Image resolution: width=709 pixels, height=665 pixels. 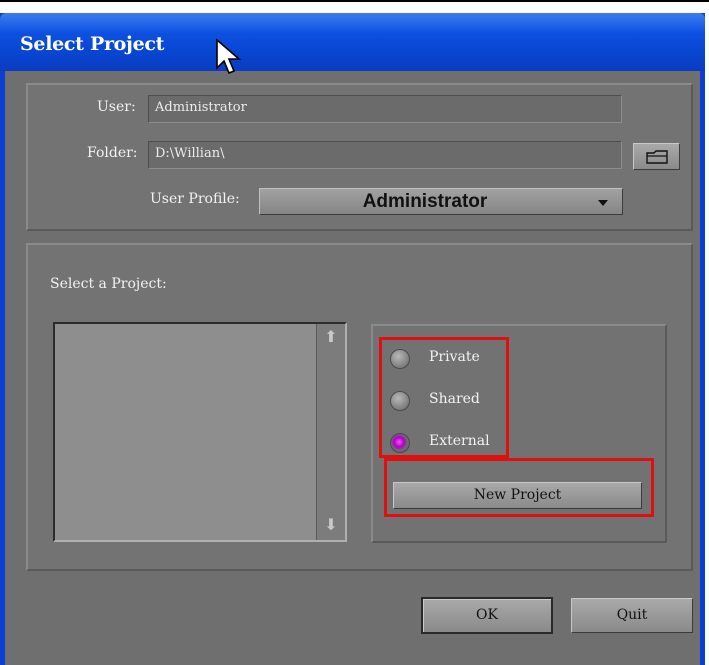 I want to click on ok-button: OK, so click(x=487, y=615).